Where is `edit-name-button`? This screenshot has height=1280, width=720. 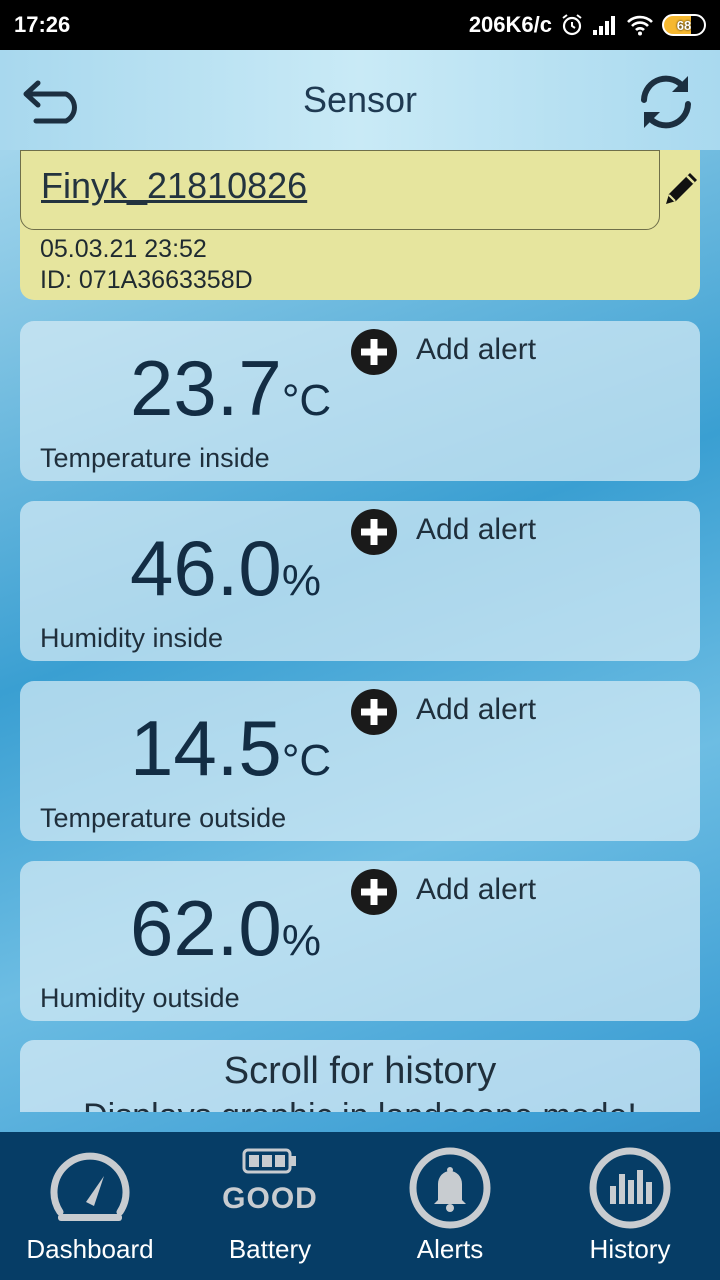 edit-name-button is located at coordinates (681, 189).